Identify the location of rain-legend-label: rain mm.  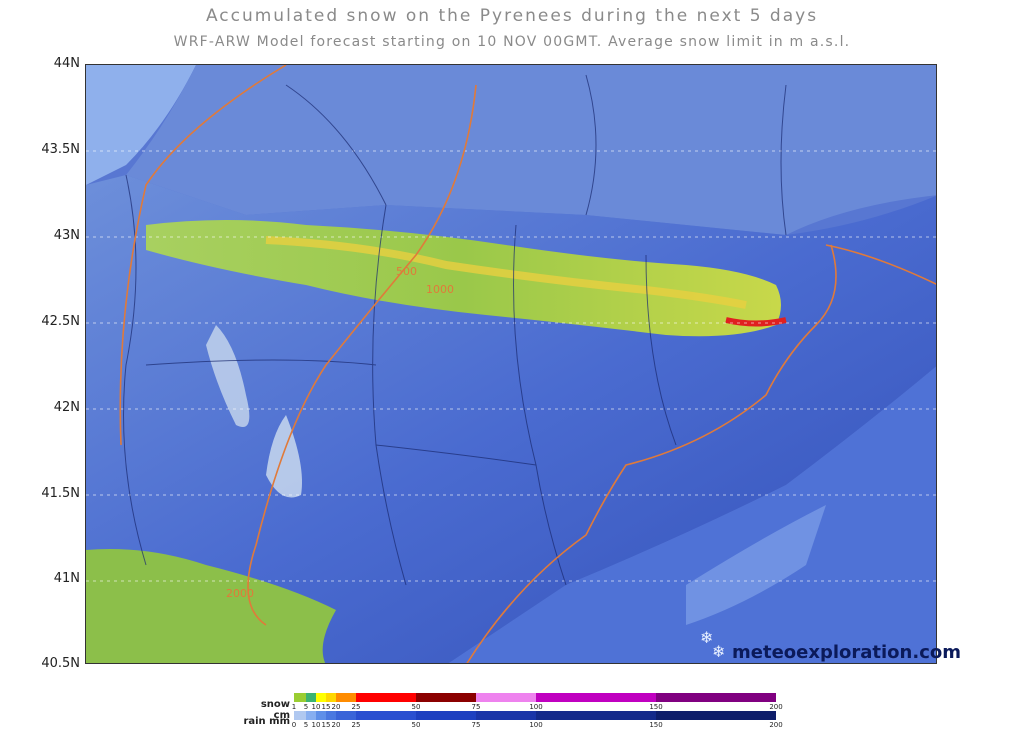
(266, 721).